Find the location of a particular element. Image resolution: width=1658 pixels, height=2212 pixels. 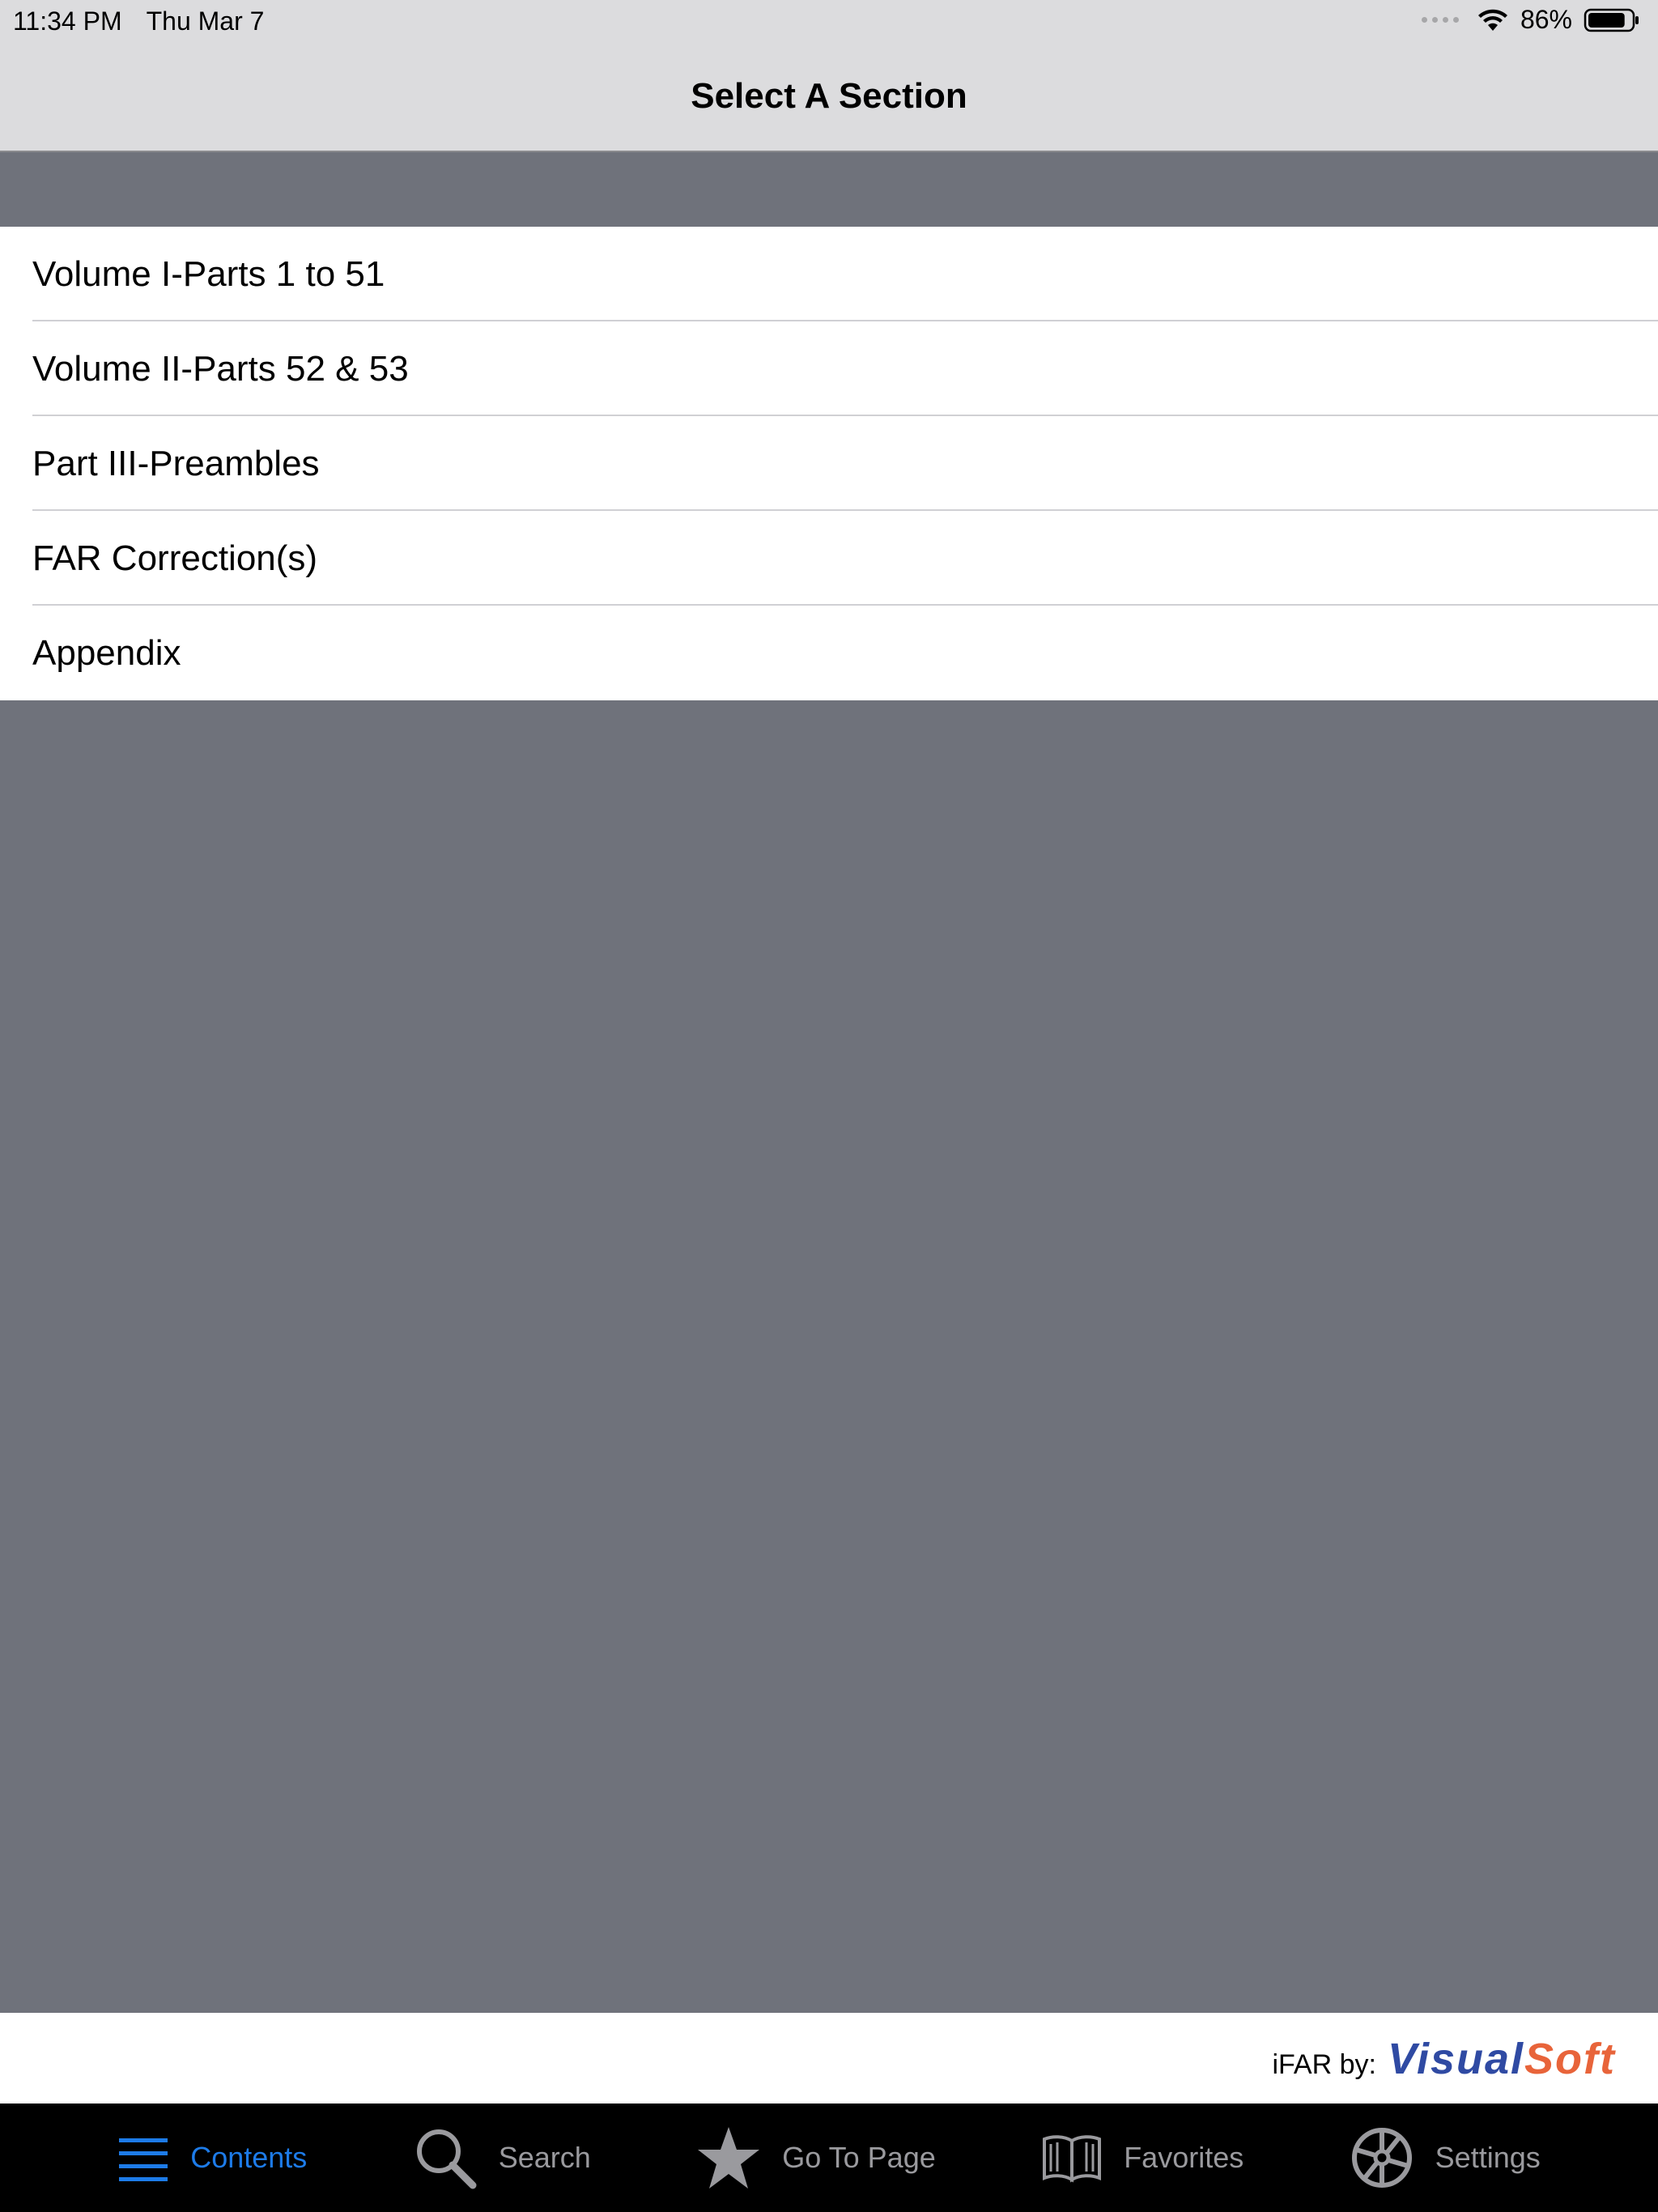

search-icon is located at coordinates (446, 2159).